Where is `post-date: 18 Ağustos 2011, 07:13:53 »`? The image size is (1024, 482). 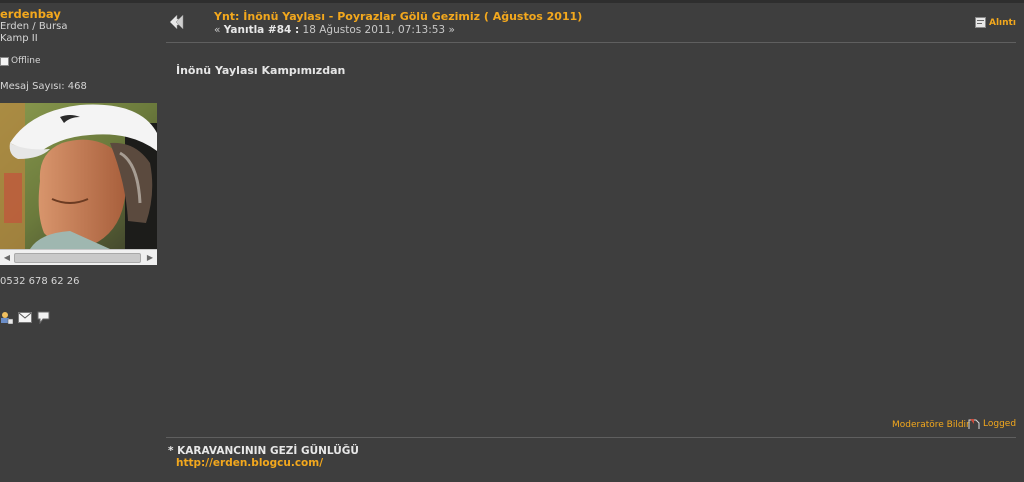
post-date: 18 Ağustos 2011, 07:13:53 » is located at coordinates (377, 30).